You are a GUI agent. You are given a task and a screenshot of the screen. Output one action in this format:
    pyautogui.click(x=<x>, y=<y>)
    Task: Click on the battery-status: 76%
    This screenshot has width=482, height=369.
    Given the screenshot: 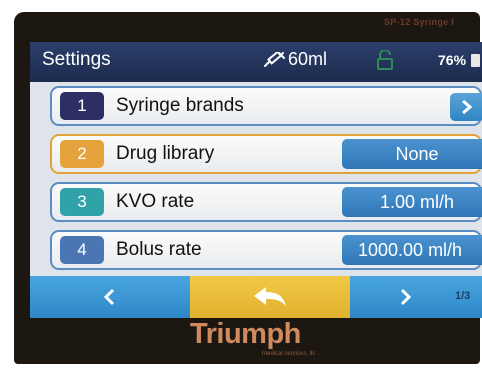 What is the action you would take?
    pyautogui.click(x=459, y=60)
    